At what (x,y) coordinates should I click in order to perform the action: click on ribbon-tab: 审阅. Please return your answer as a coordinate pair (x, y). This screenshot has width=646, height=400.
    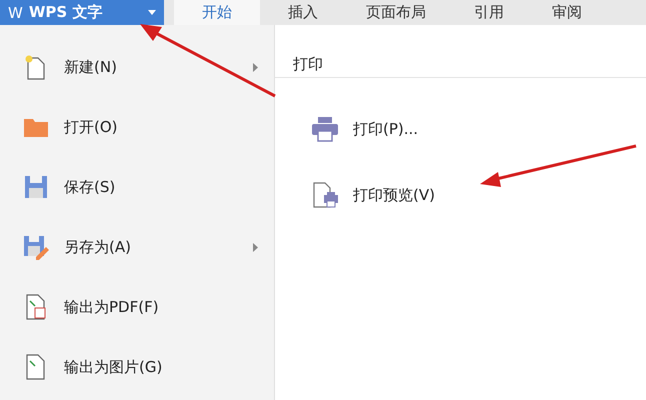
    Looking at the image, I should click on (567, 12).